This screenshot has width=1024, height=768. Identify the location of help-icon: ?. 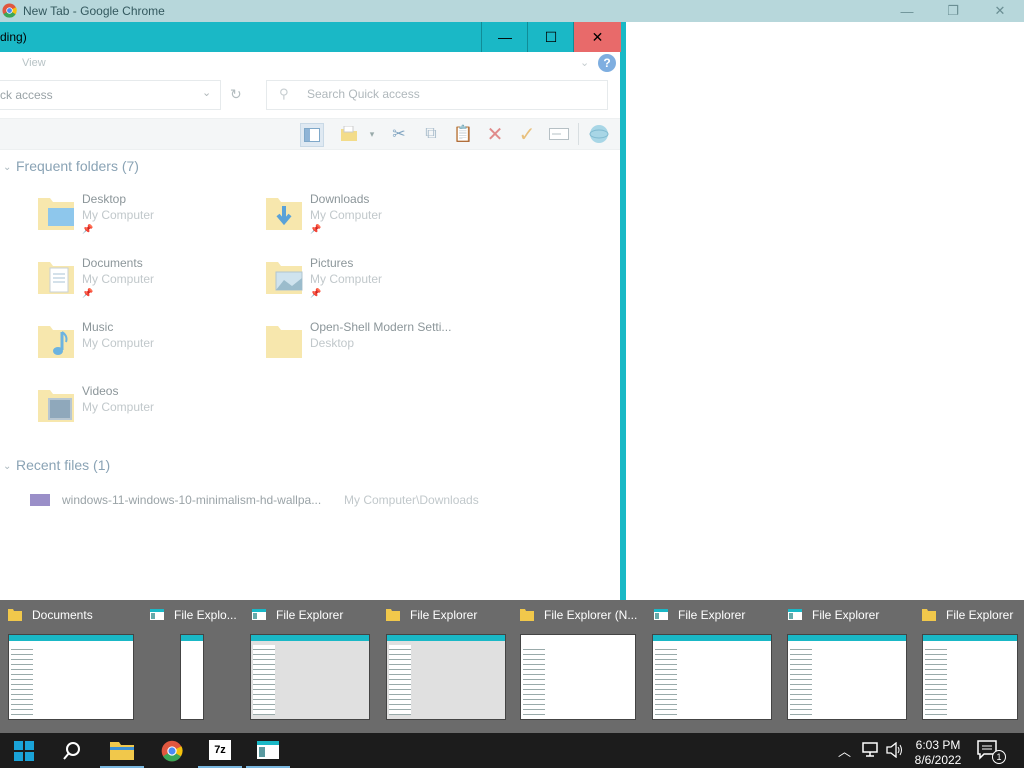
(607, 63).